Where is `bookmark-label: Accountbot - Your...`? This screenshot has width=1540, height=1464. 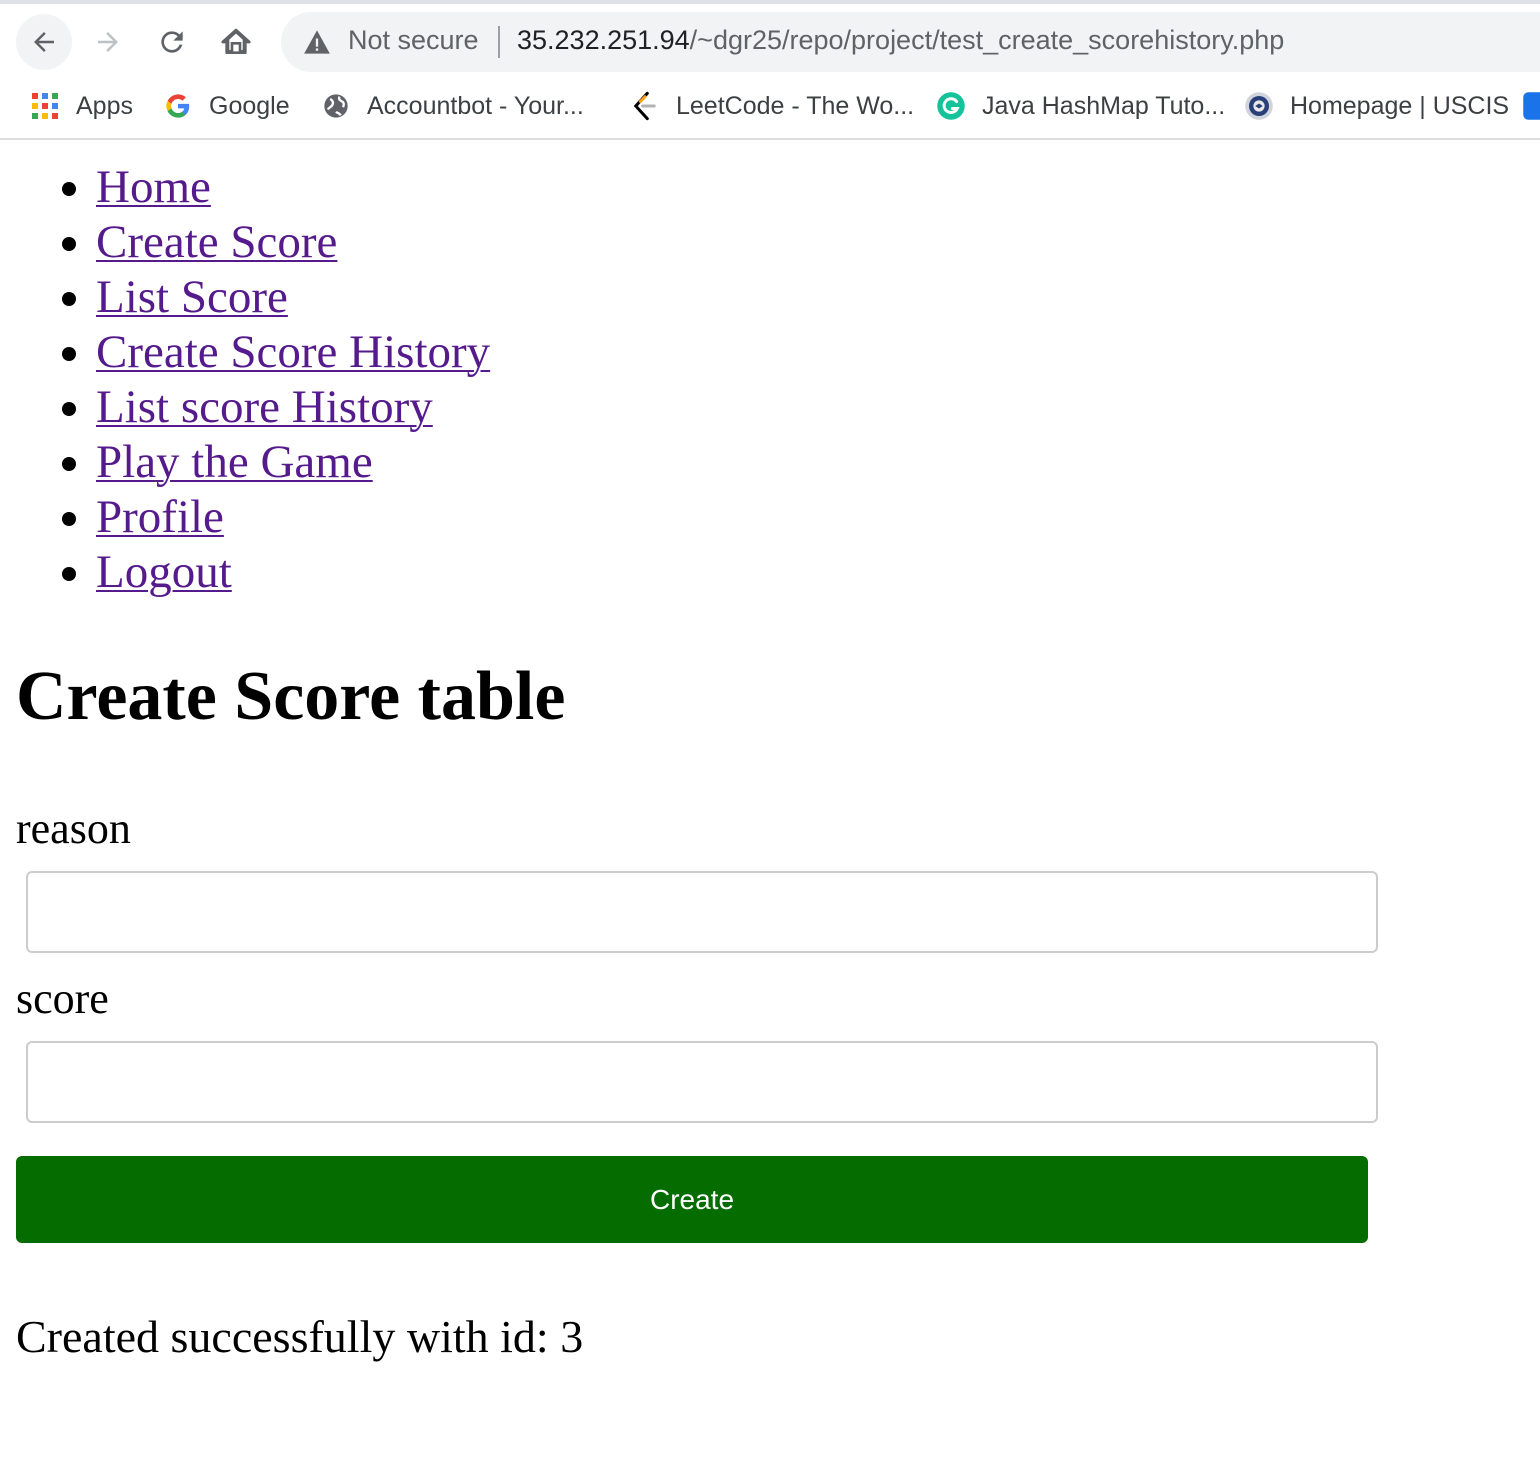
bookmark-label: Accountbot - Your... is located at coordinates (475, 105).